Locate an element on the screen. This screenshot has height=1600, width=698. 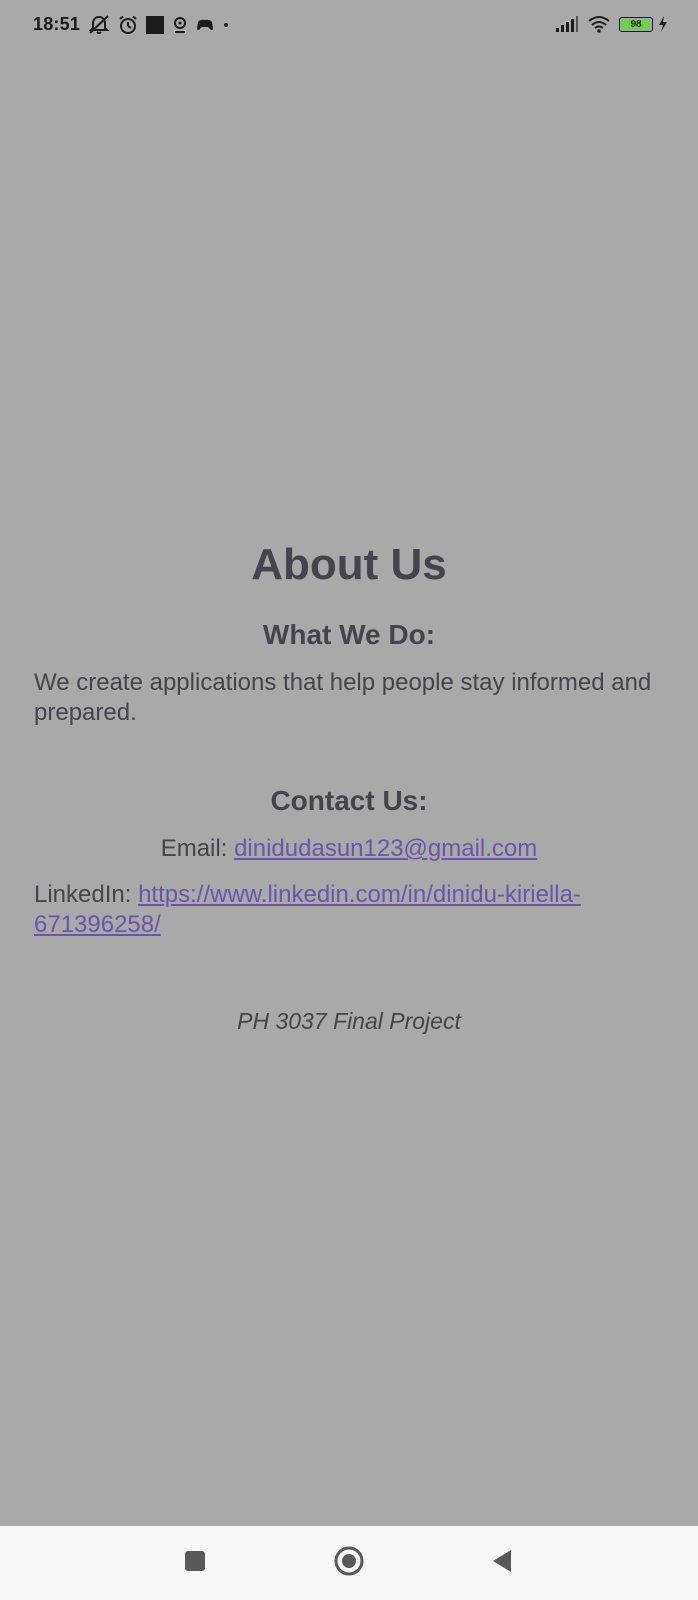
status-left-group: 18:51 is located at coordinates (131, 24).